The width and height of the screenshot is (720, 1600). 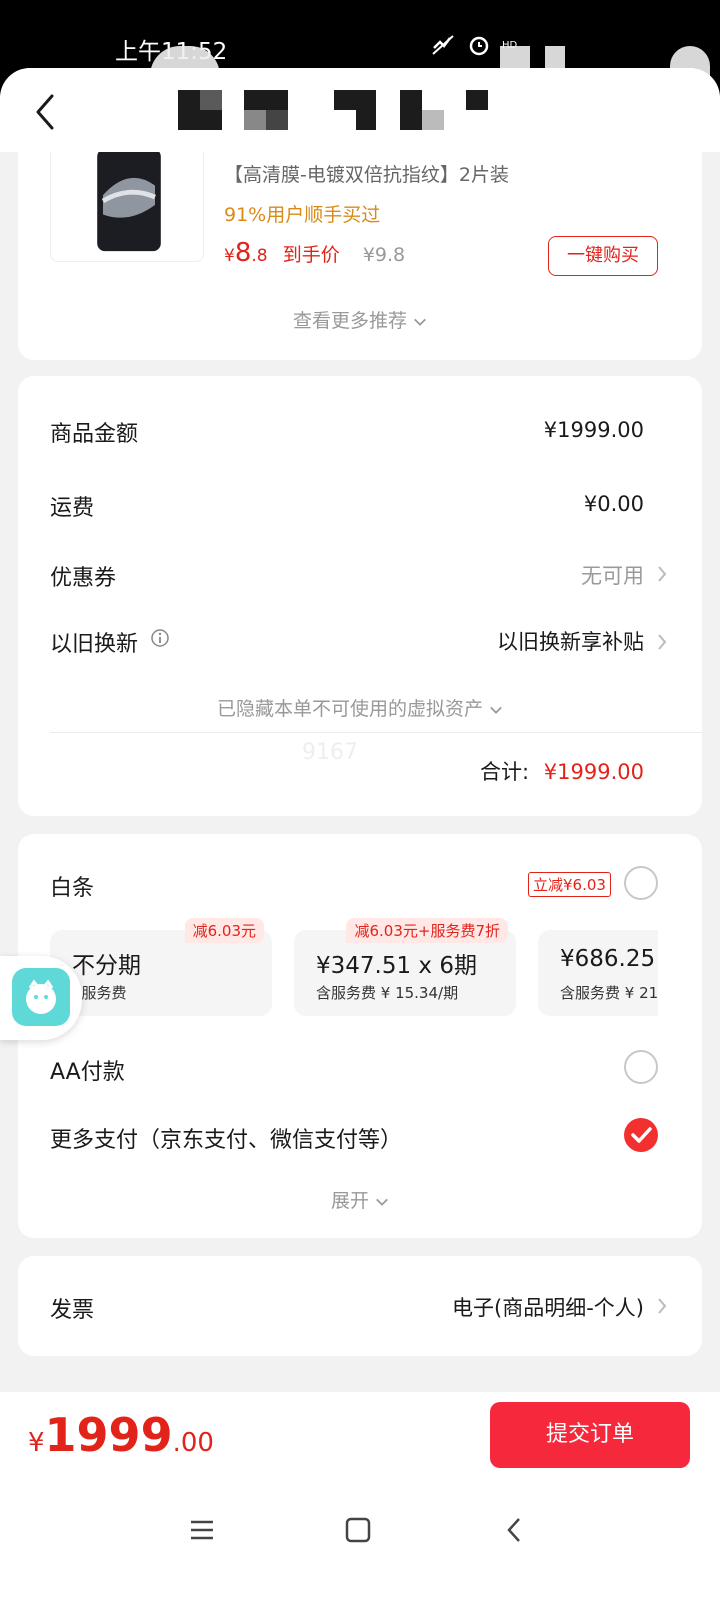 I want to click on pay-dec: .00, so click(x=193, y=1443).